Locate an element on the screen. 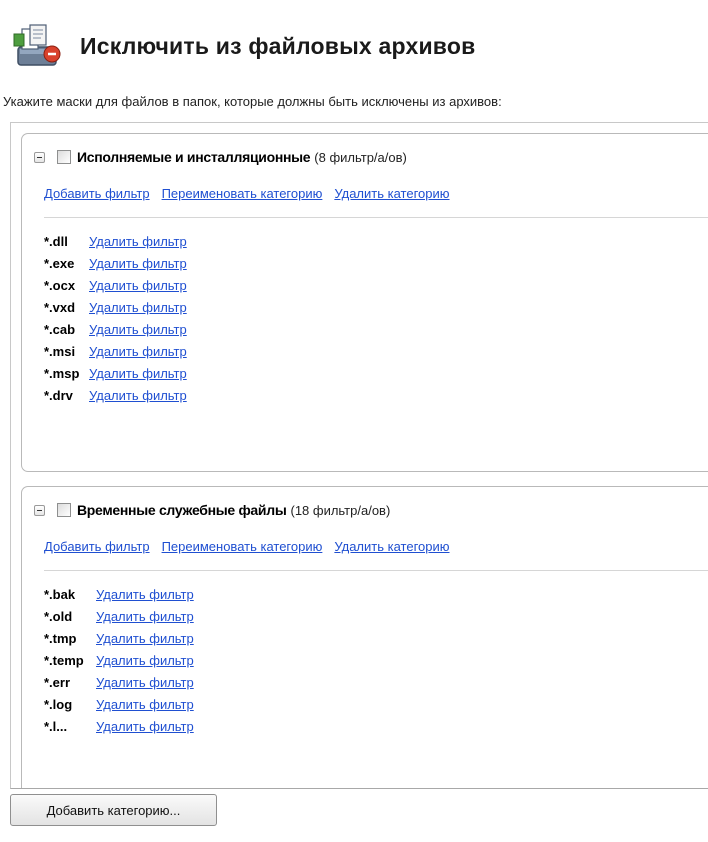 This screenshot has width=708, height=842. filter-row: *.msi Удалить фильтр is located at coordinates (115, 351).